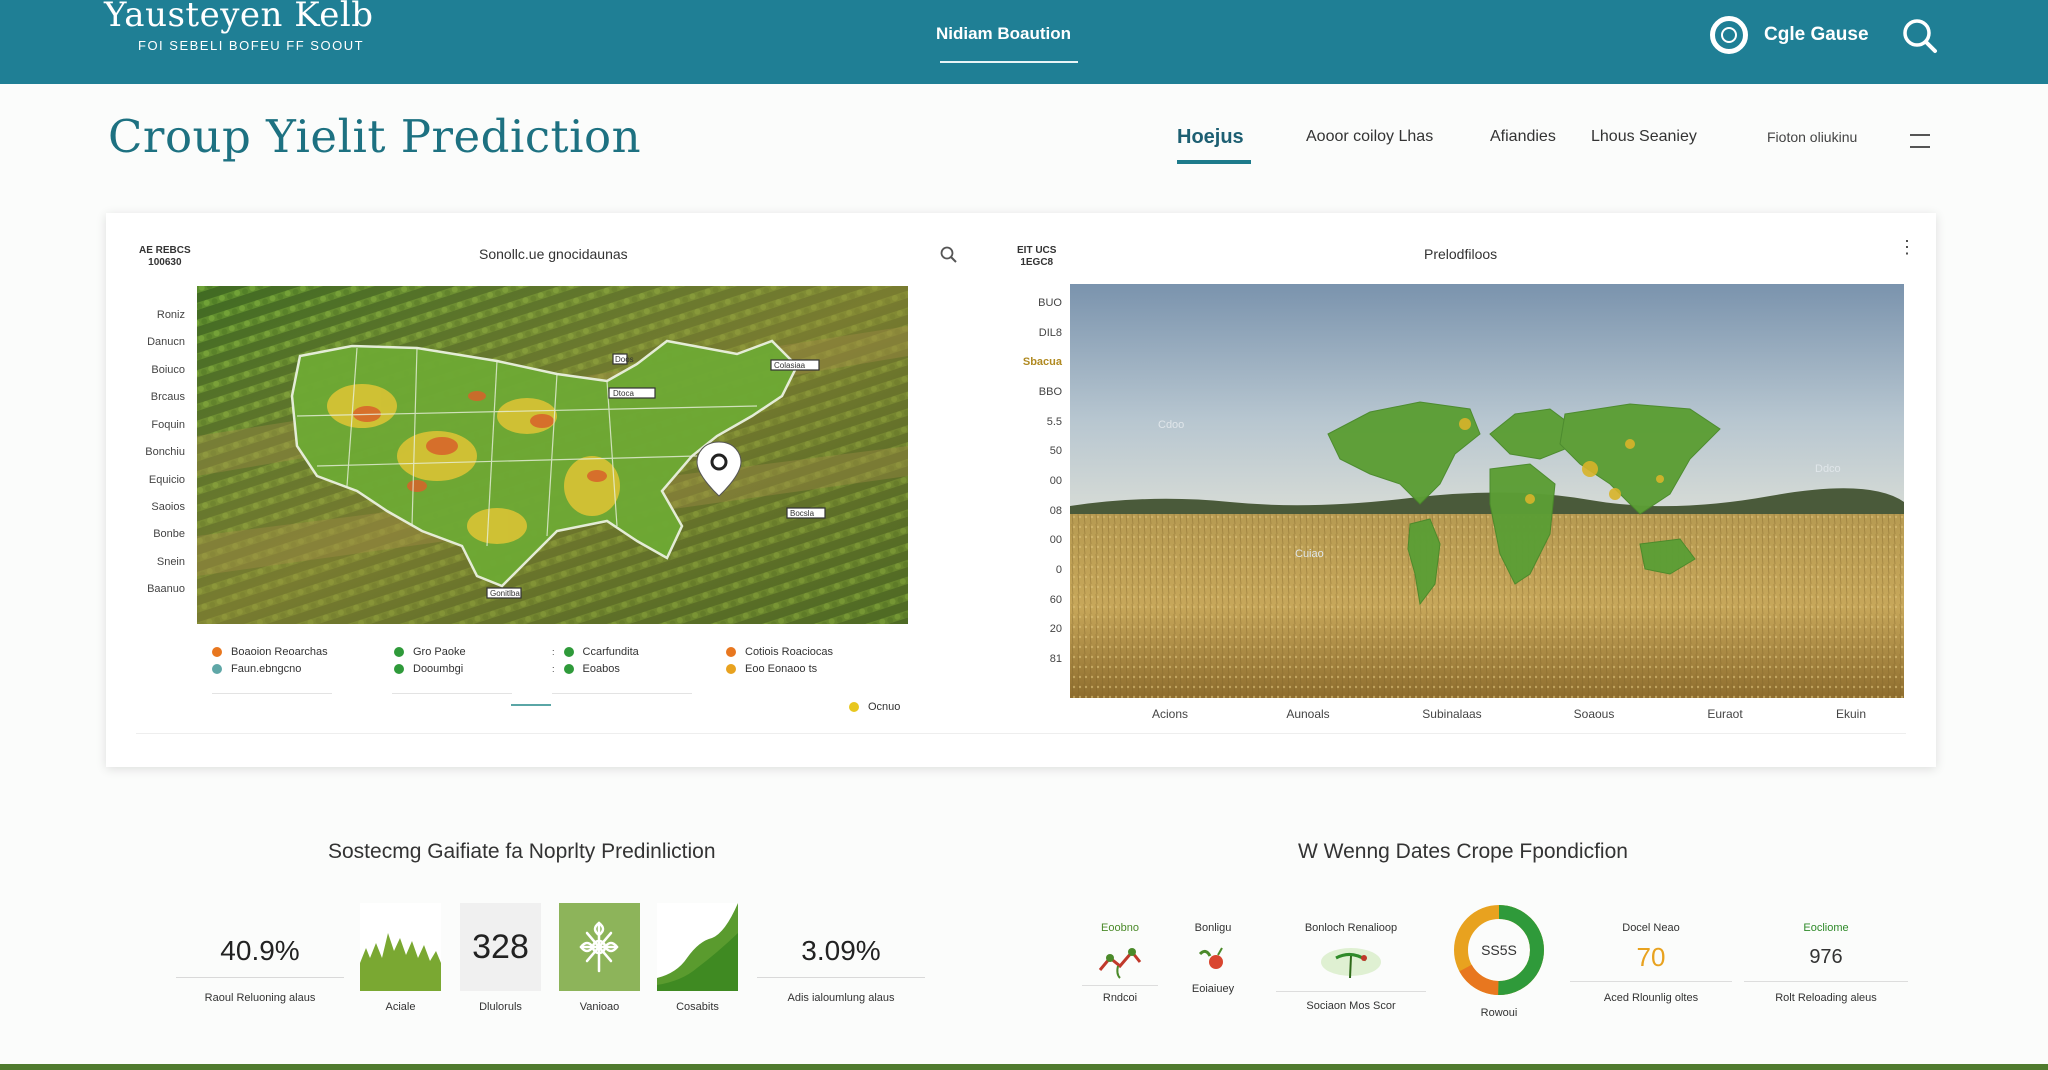  I want to click on brand: Yausteyen Kelb FOI SEBELI BOFEU FF SOOUT, so click(239, 26).